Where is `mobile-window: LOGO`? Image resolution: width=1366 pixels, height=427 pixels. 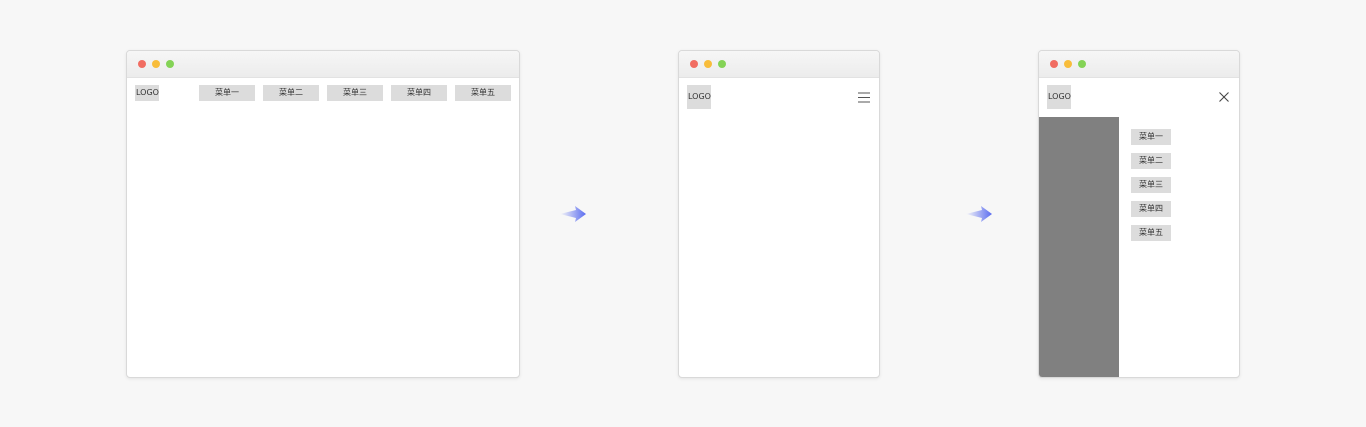
mobile-window: LOGO is located at coordinates (779, 214).